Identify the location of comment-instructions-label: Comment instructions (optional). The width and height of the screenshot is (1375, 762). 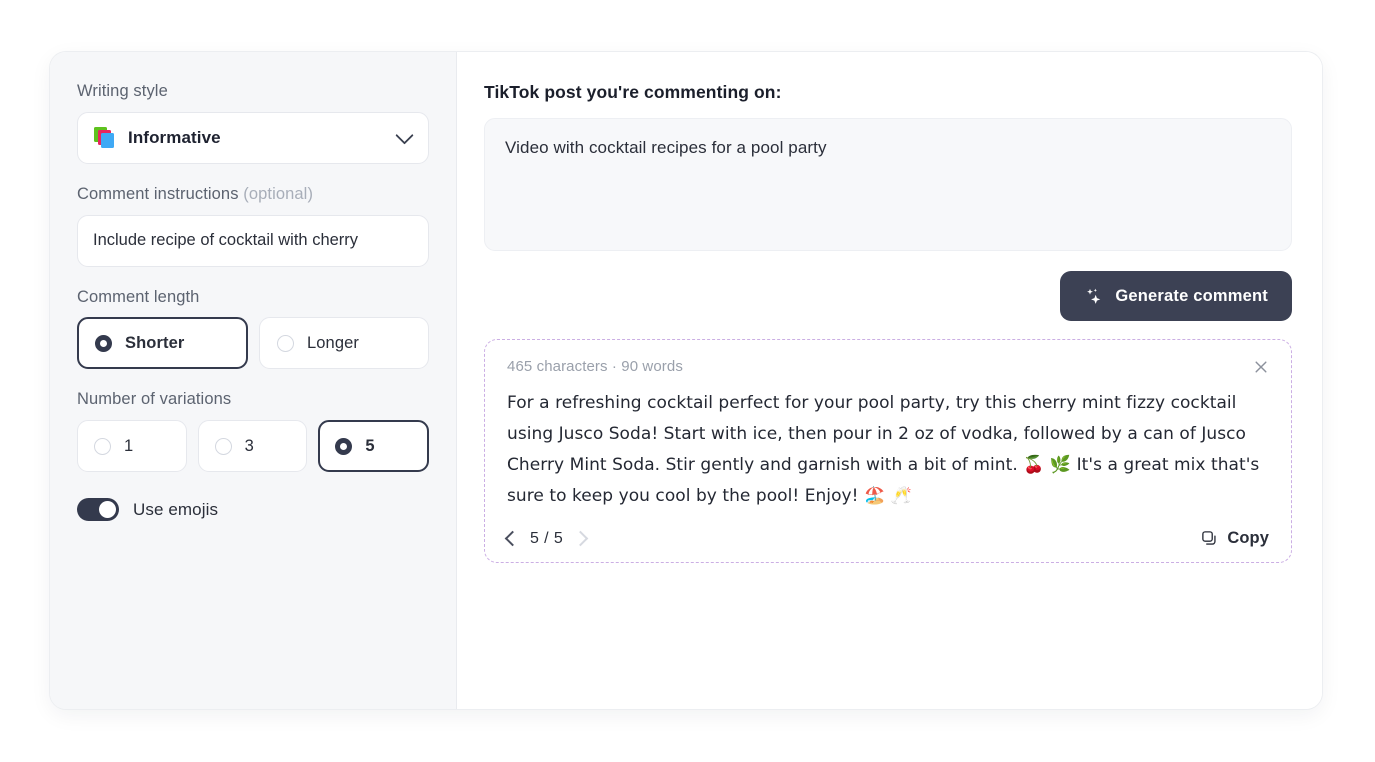
(253, 195).